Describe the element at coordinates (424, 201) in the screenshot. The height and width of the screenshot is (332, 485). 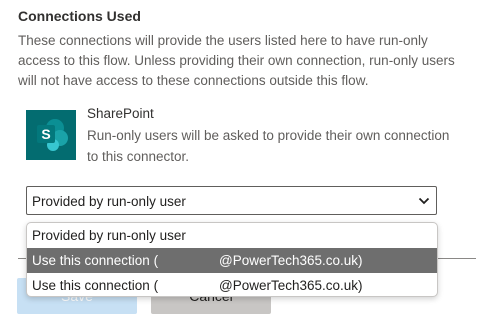
I see `chevron-down-icon` at that location.